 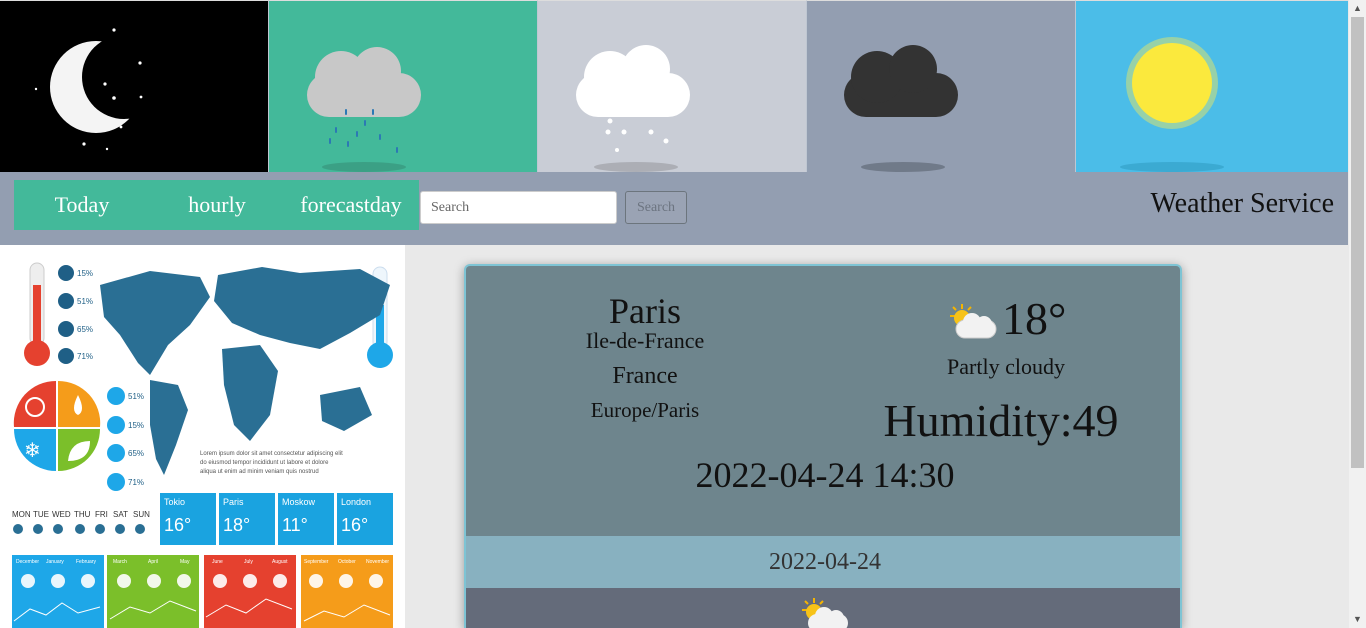 What do you see at coordinates (61, 514) in the screenshot?
I see `weekday-label: WED` at bounding box center [61, 514].